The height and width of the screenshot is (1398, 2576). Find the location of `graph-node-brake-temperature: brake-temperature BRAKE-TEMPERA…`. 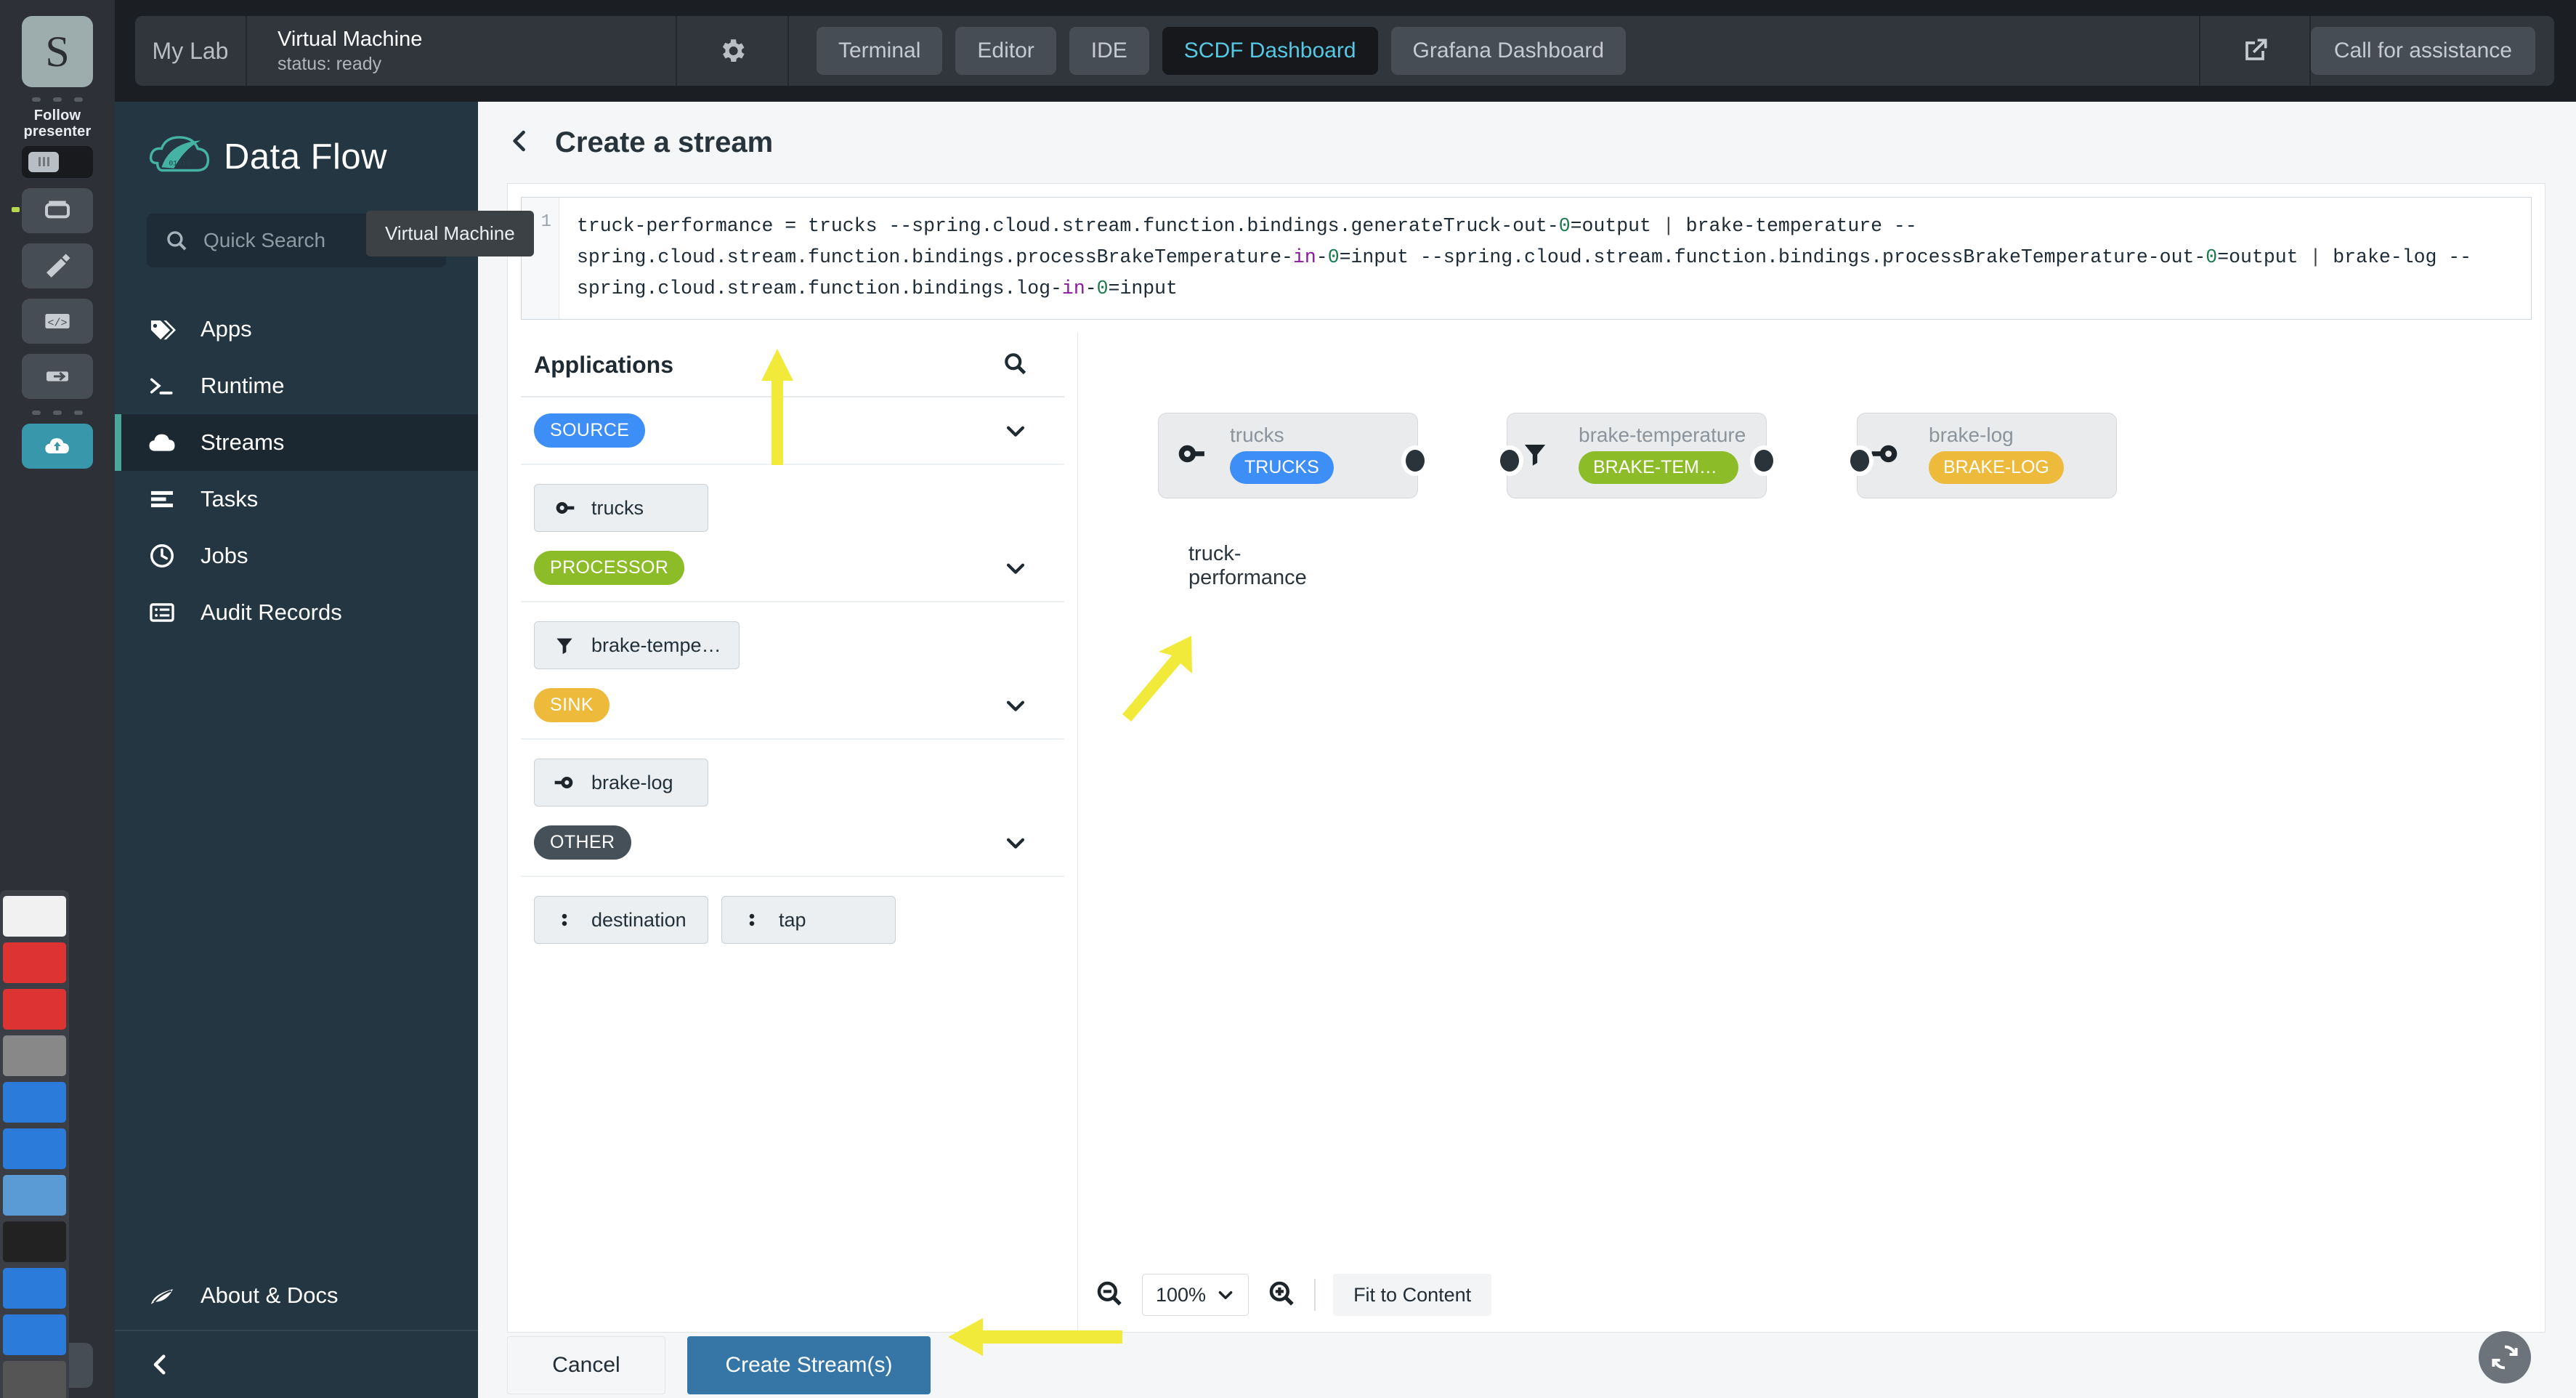

graph-node-brake-temperature: brake-temperature BRAKE-TEMPERA… is located at coordinates (1637, 455).